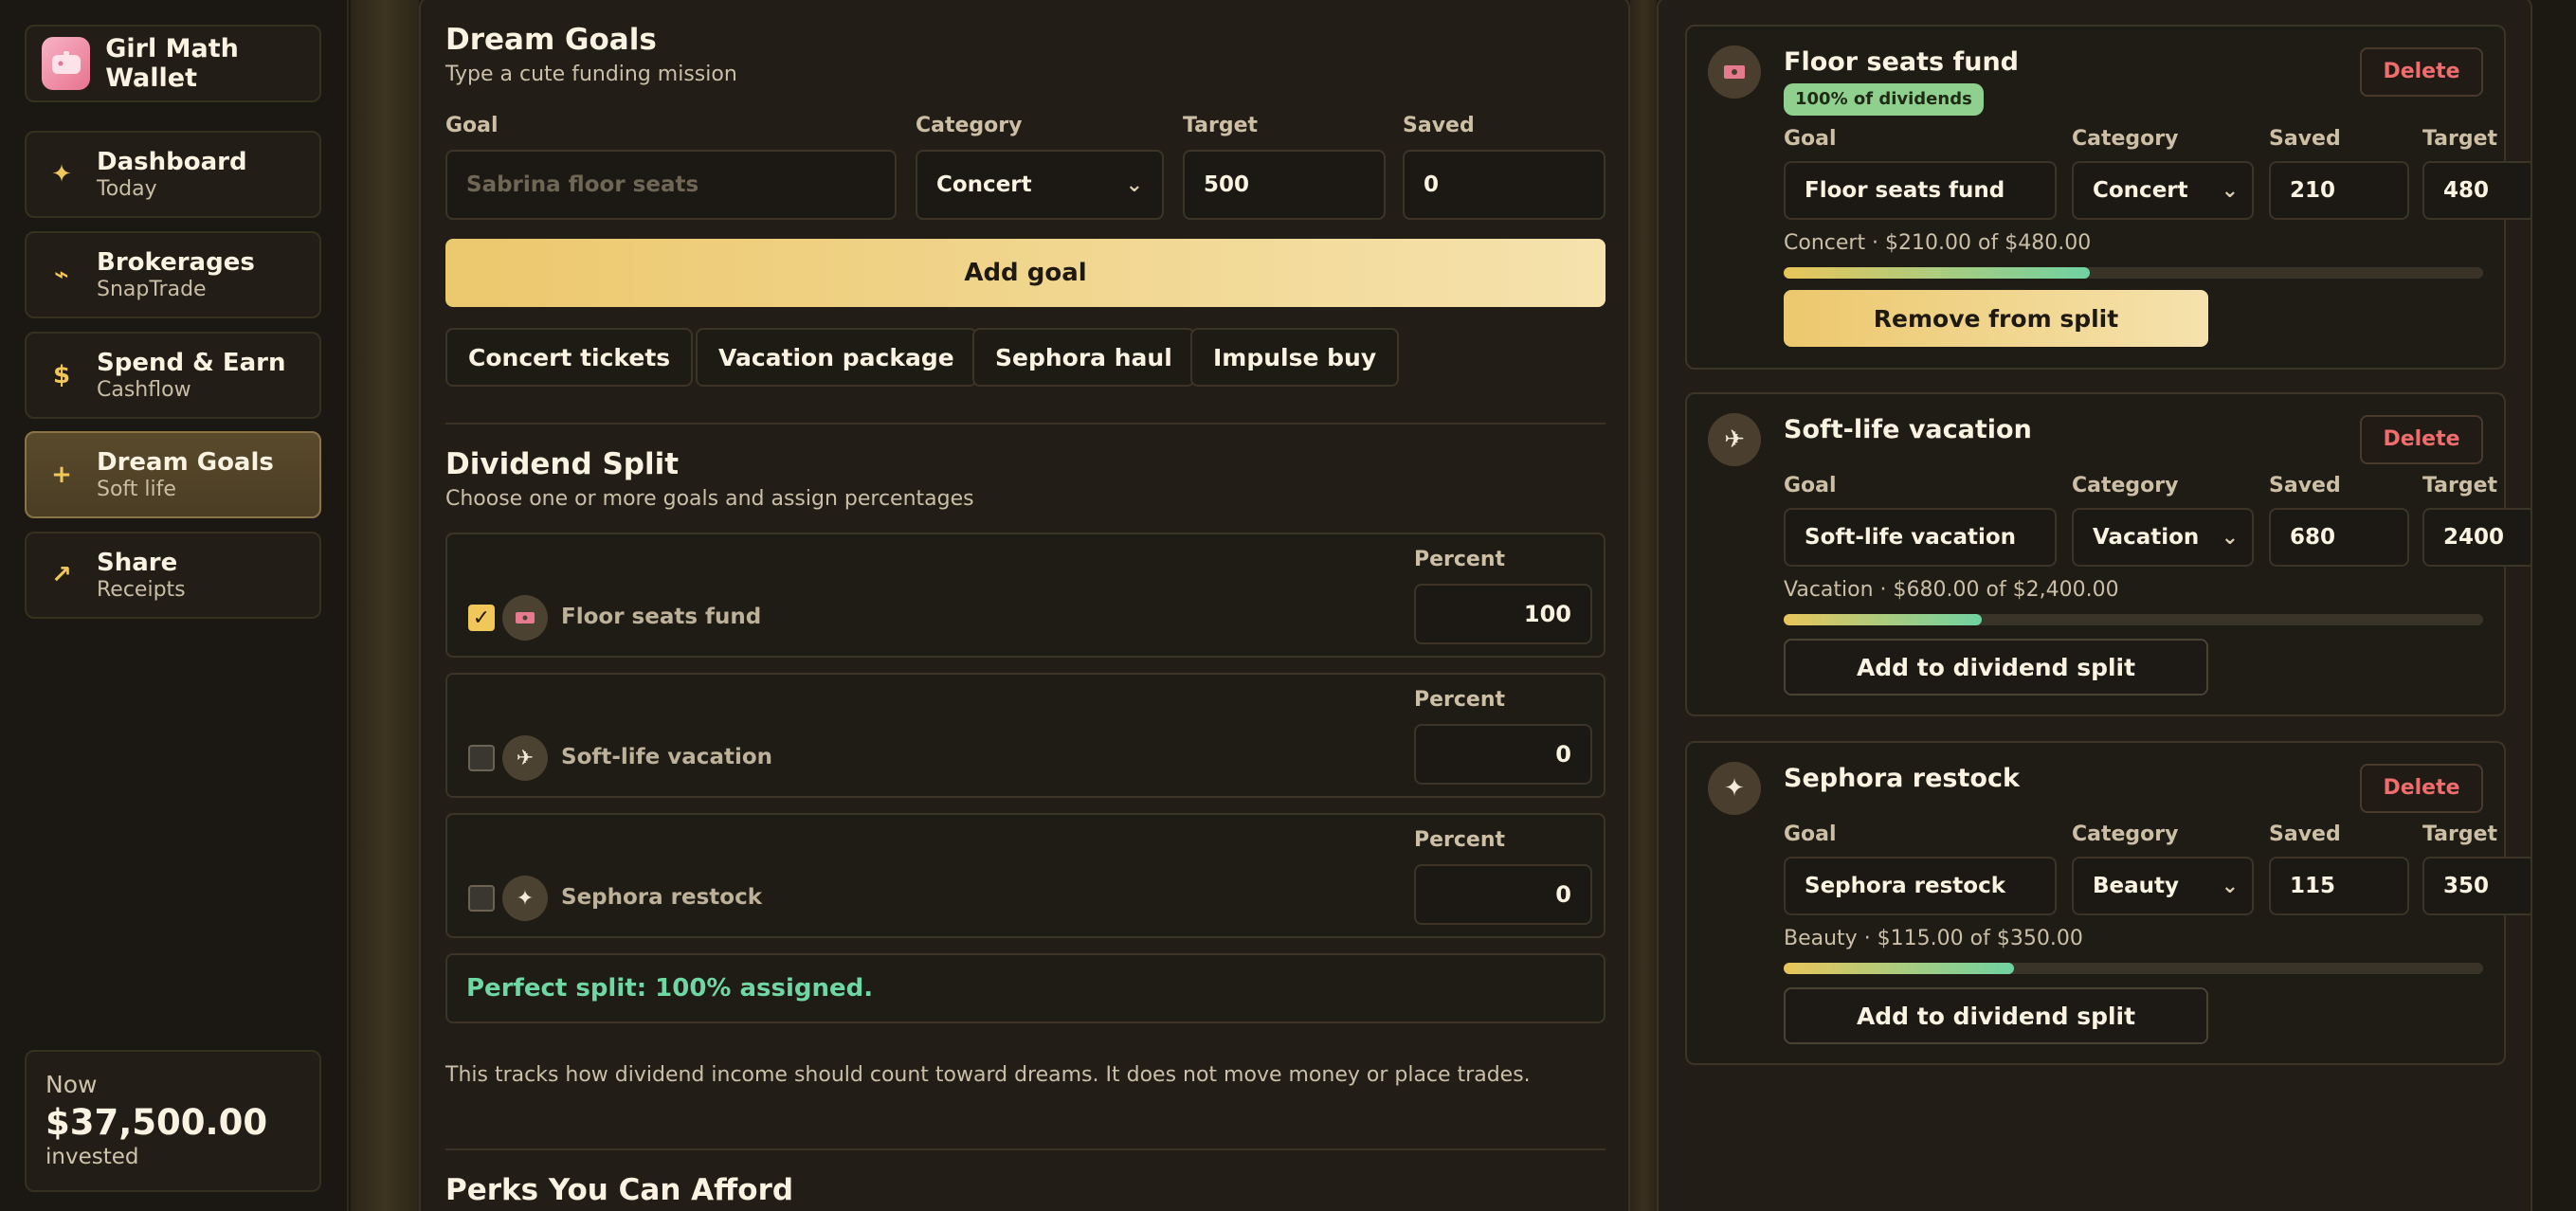  I want to click on saved-input: 680, so click(2339, 537).